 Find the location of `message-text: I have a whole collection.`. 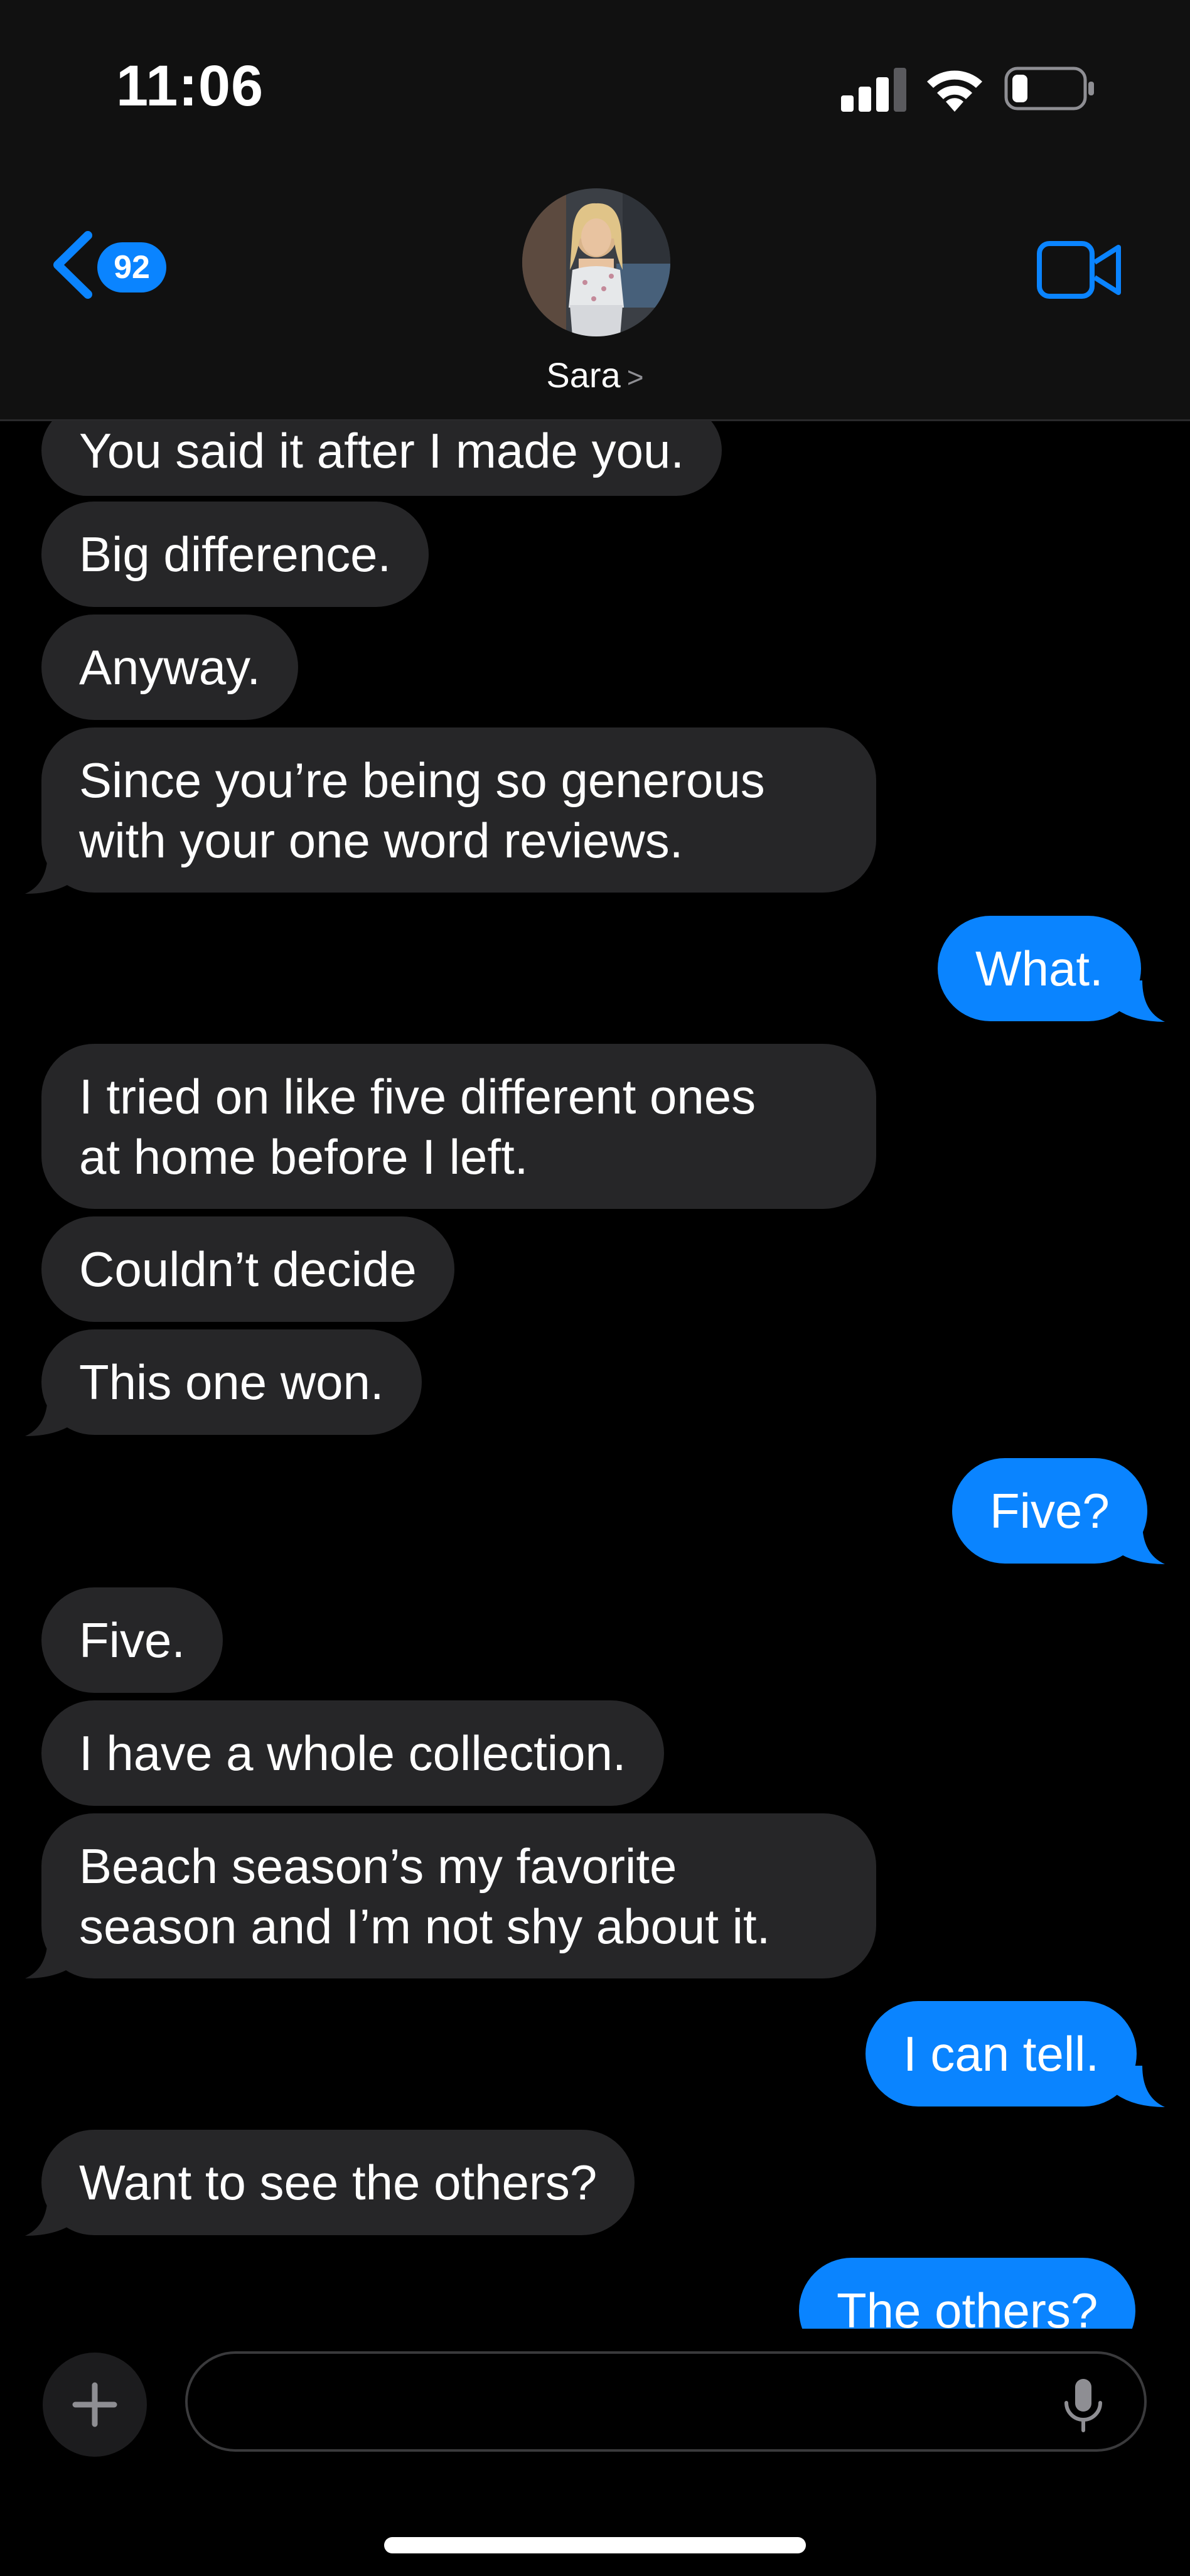

message-text: I have a whole collection. is located at coordinates (352, 1753).